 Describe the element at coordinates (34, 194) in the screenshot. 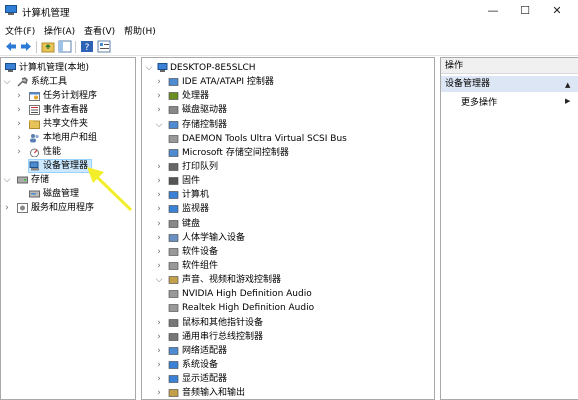

I see `disk-management-icon` at that location.